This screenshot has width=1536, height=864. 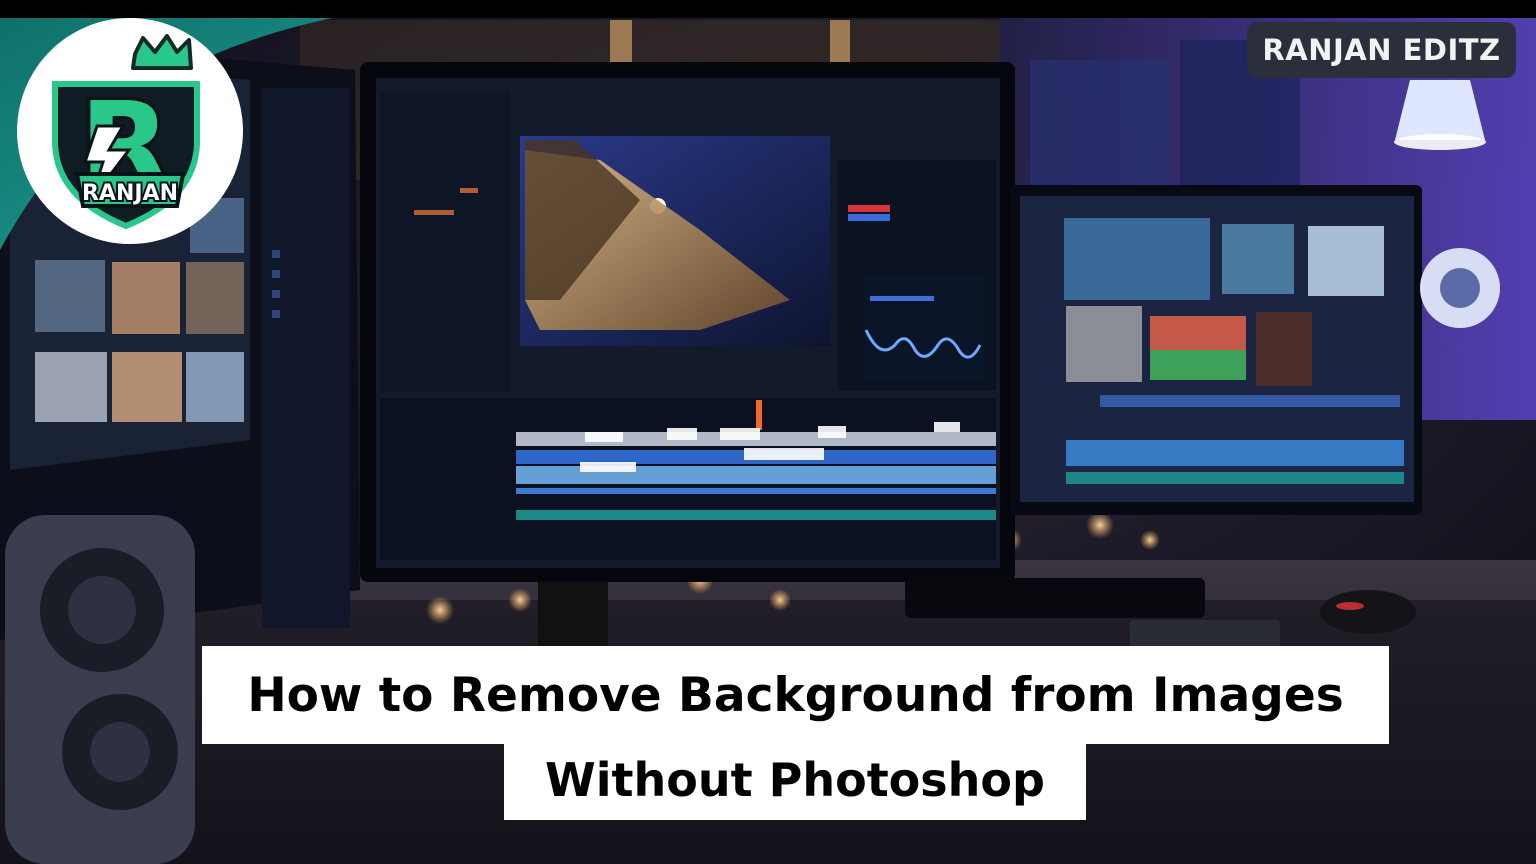 I want to click on watermark-text: RANJAN EDITZ, so click(x=1381, y=50).